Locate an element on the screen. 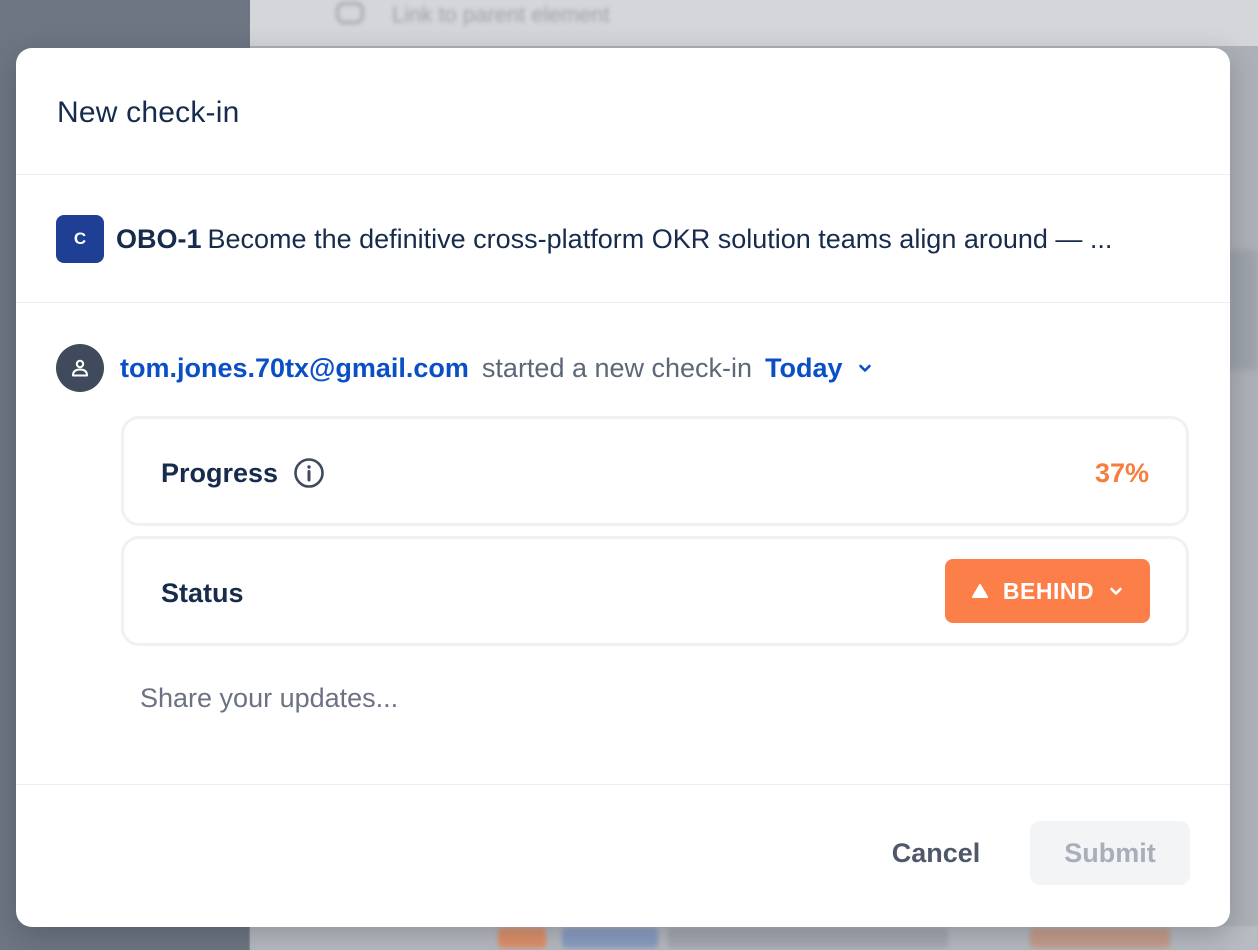 The height and width of the screenshot is (950, 1258). user-avatar is located at coordinates (80, 368).